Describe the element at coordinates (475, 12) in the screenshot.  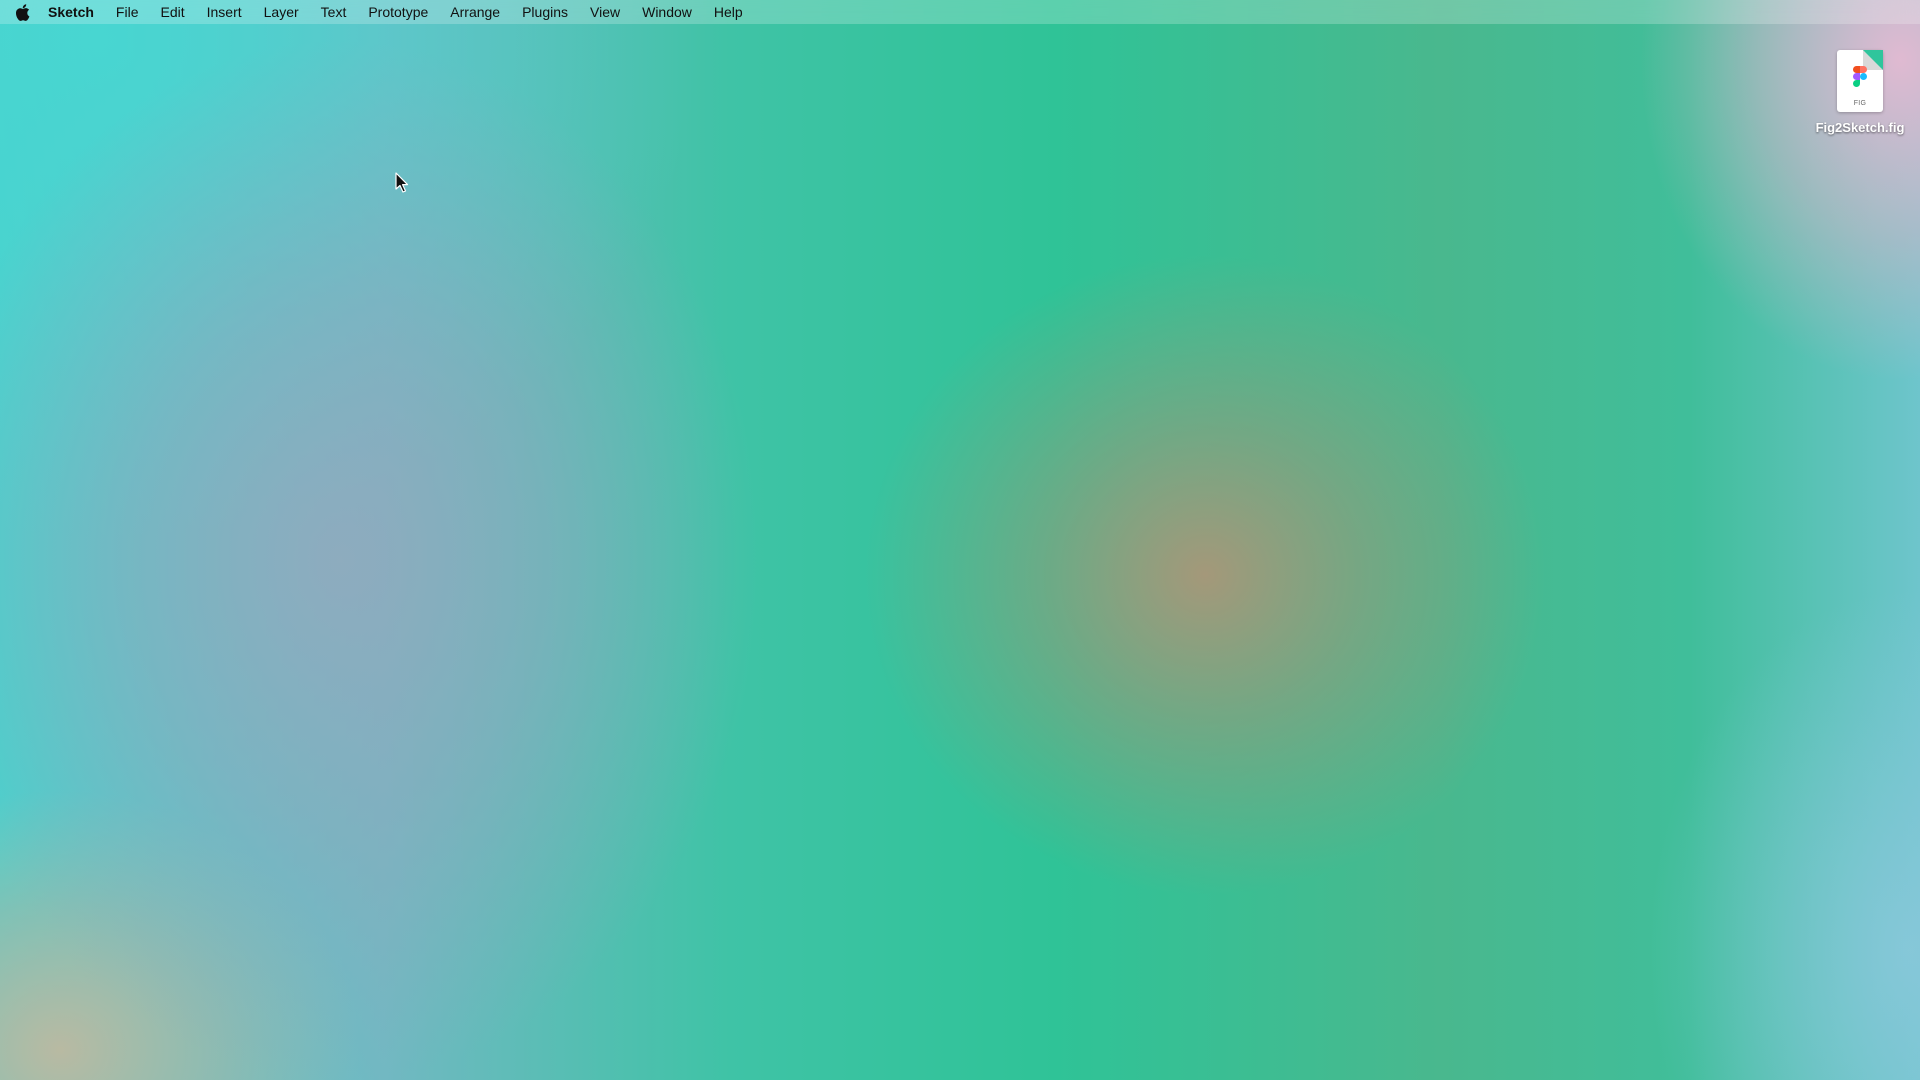
I see `menu-arrange: Arrange` at that location.